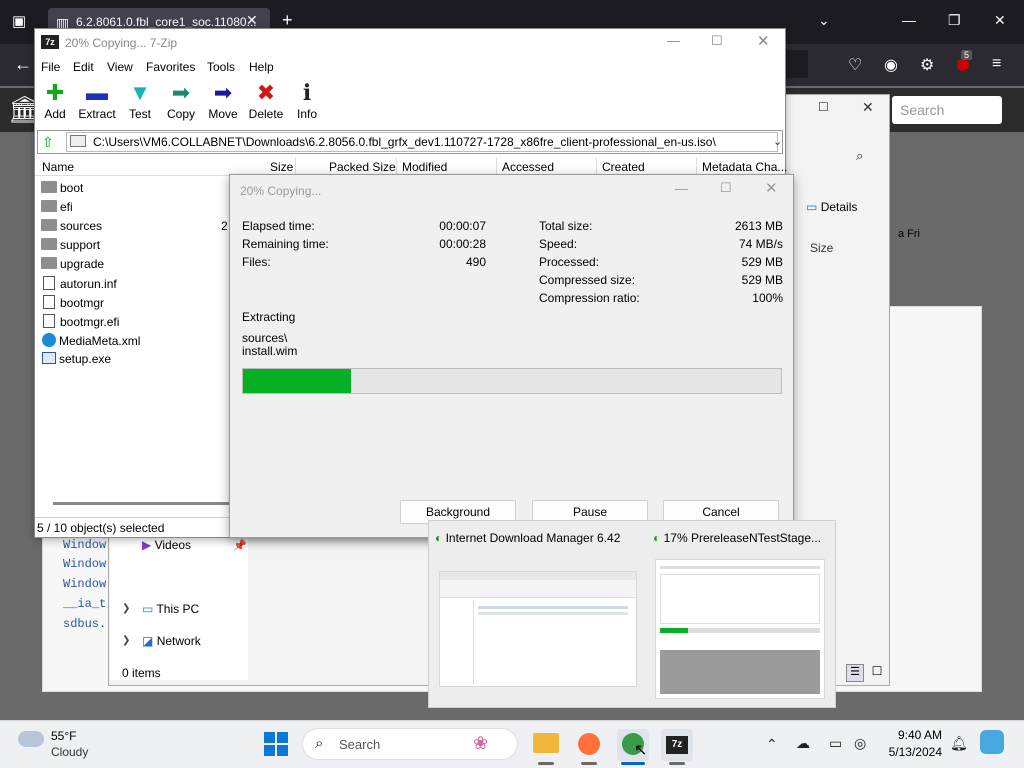 This screenshot has height=768, width=1024. What do you see at coordinates (831, 207) in the screenshot?
I see `details-button: ▭ Details` at bounding box center [831, 207].